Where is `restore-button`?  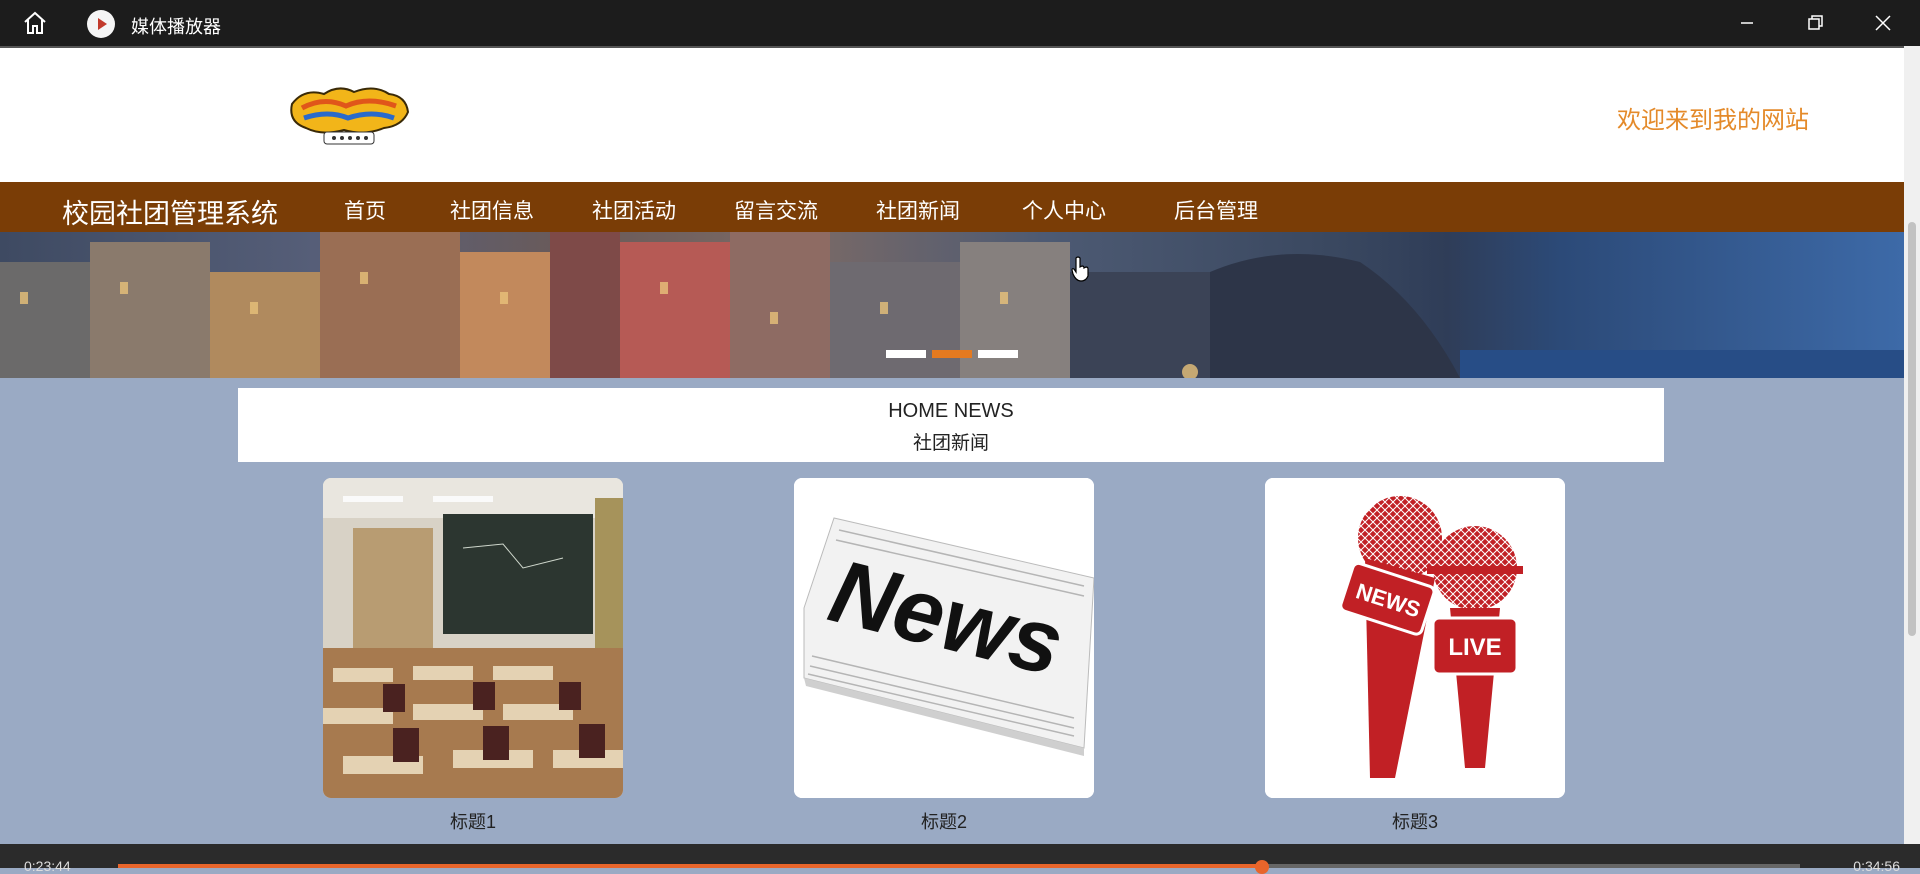 restore-button is located at coordinates (1815, 23).